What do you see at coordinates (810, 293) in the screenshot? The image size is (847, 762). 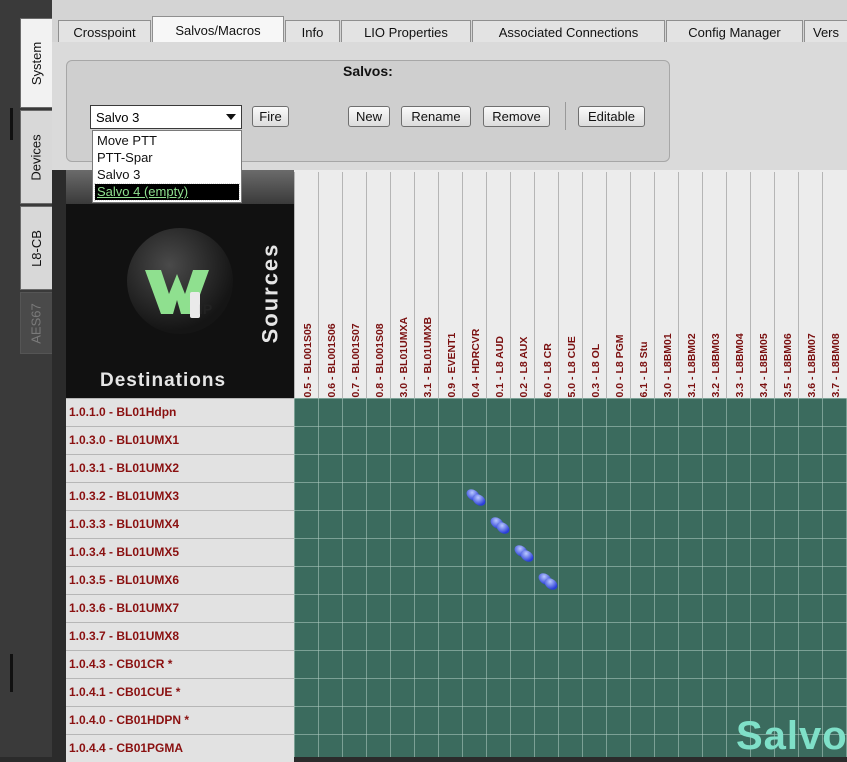 I see `source-column-header: 1.1.3.6 - L8BM07` at bounding box center [810, 293].